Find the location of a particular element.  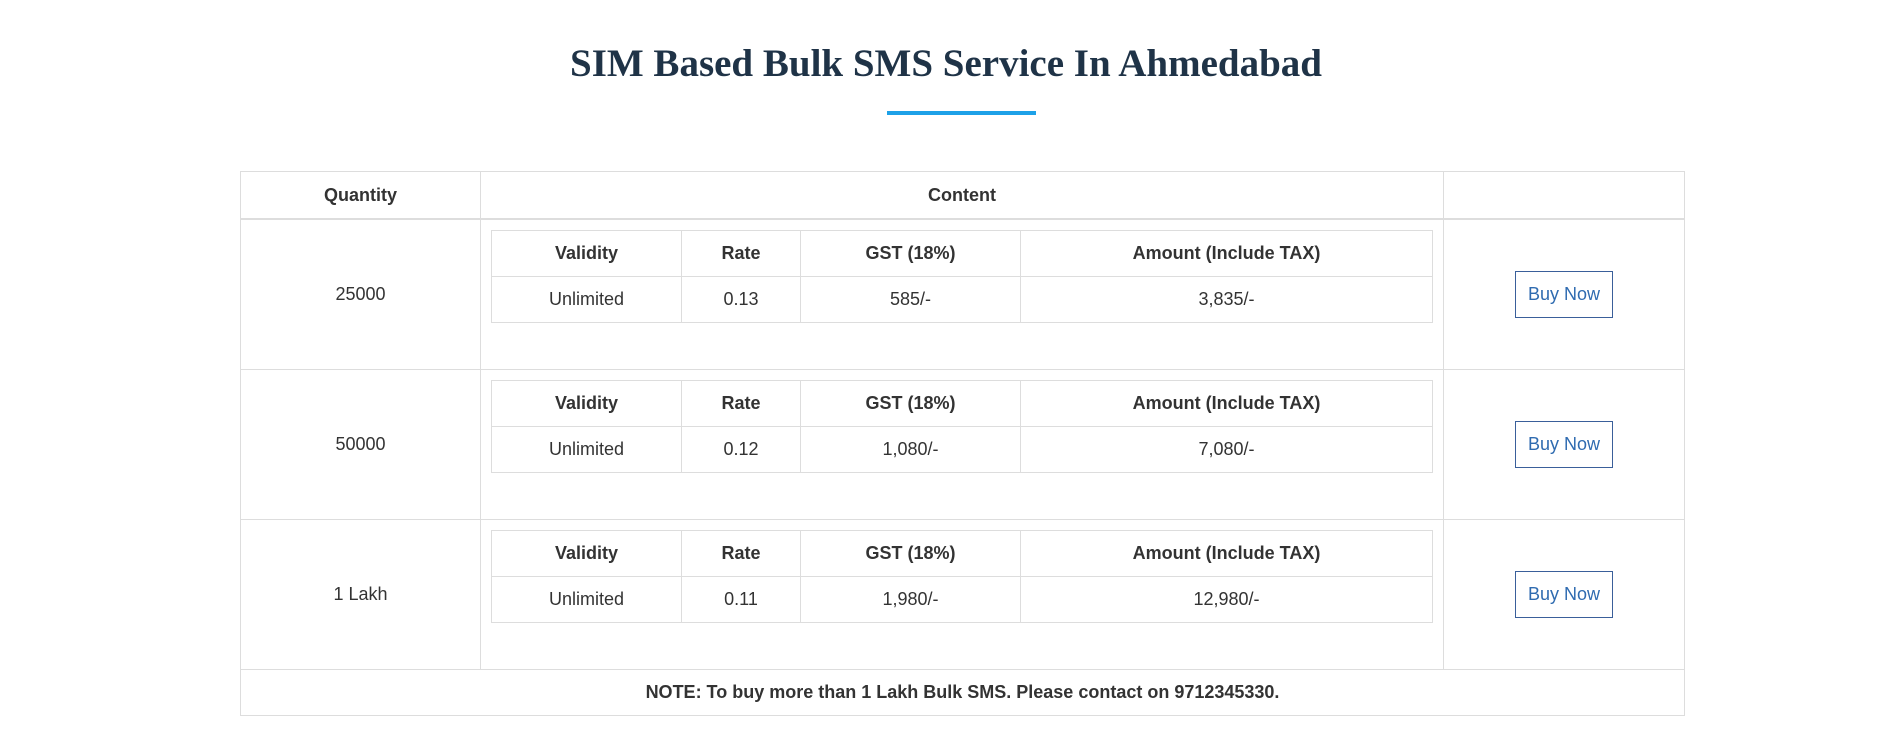

page-title: SIM Based Bulk SMS Service In Ahmedabad is located at coordinates (946, 63).